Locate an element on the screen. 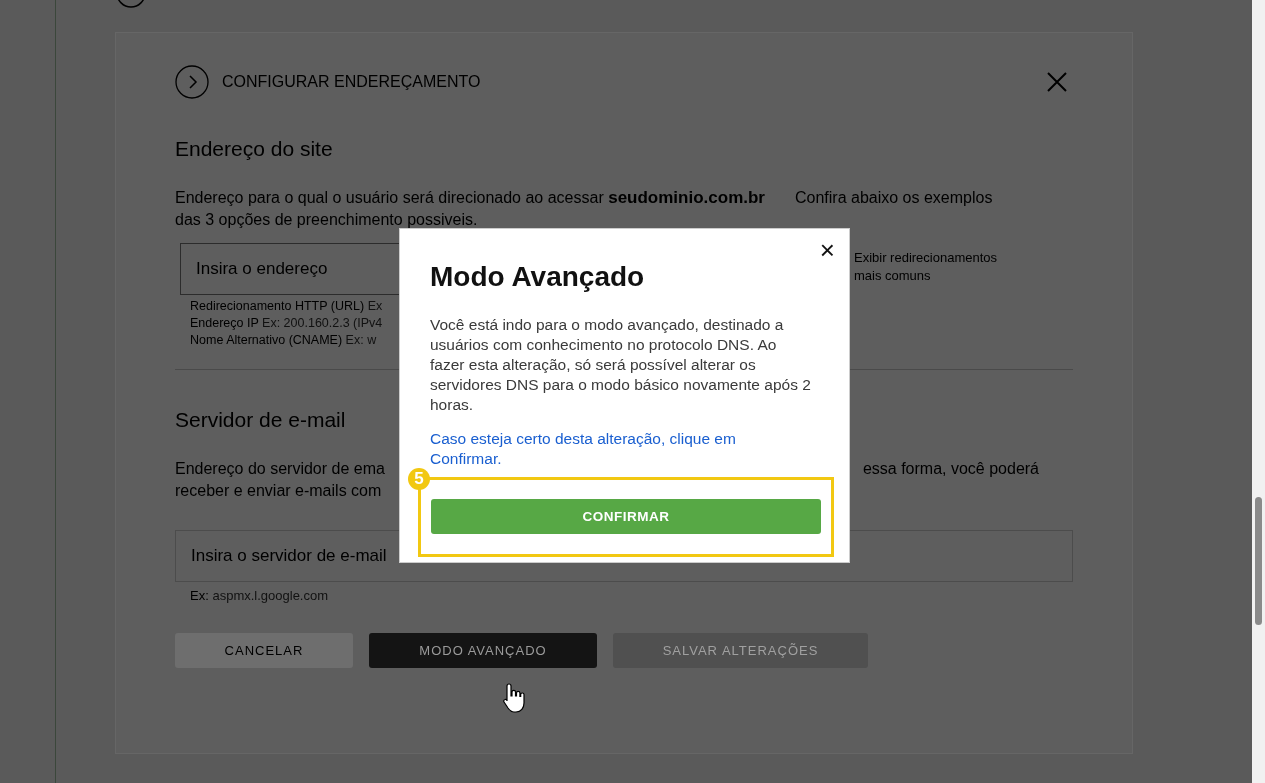 This screenshot has width=1265, height=783. confirm-hint-text: Caso esteja certo desta alteração, clique em Confirmar. is located at coordinates (583, 449).